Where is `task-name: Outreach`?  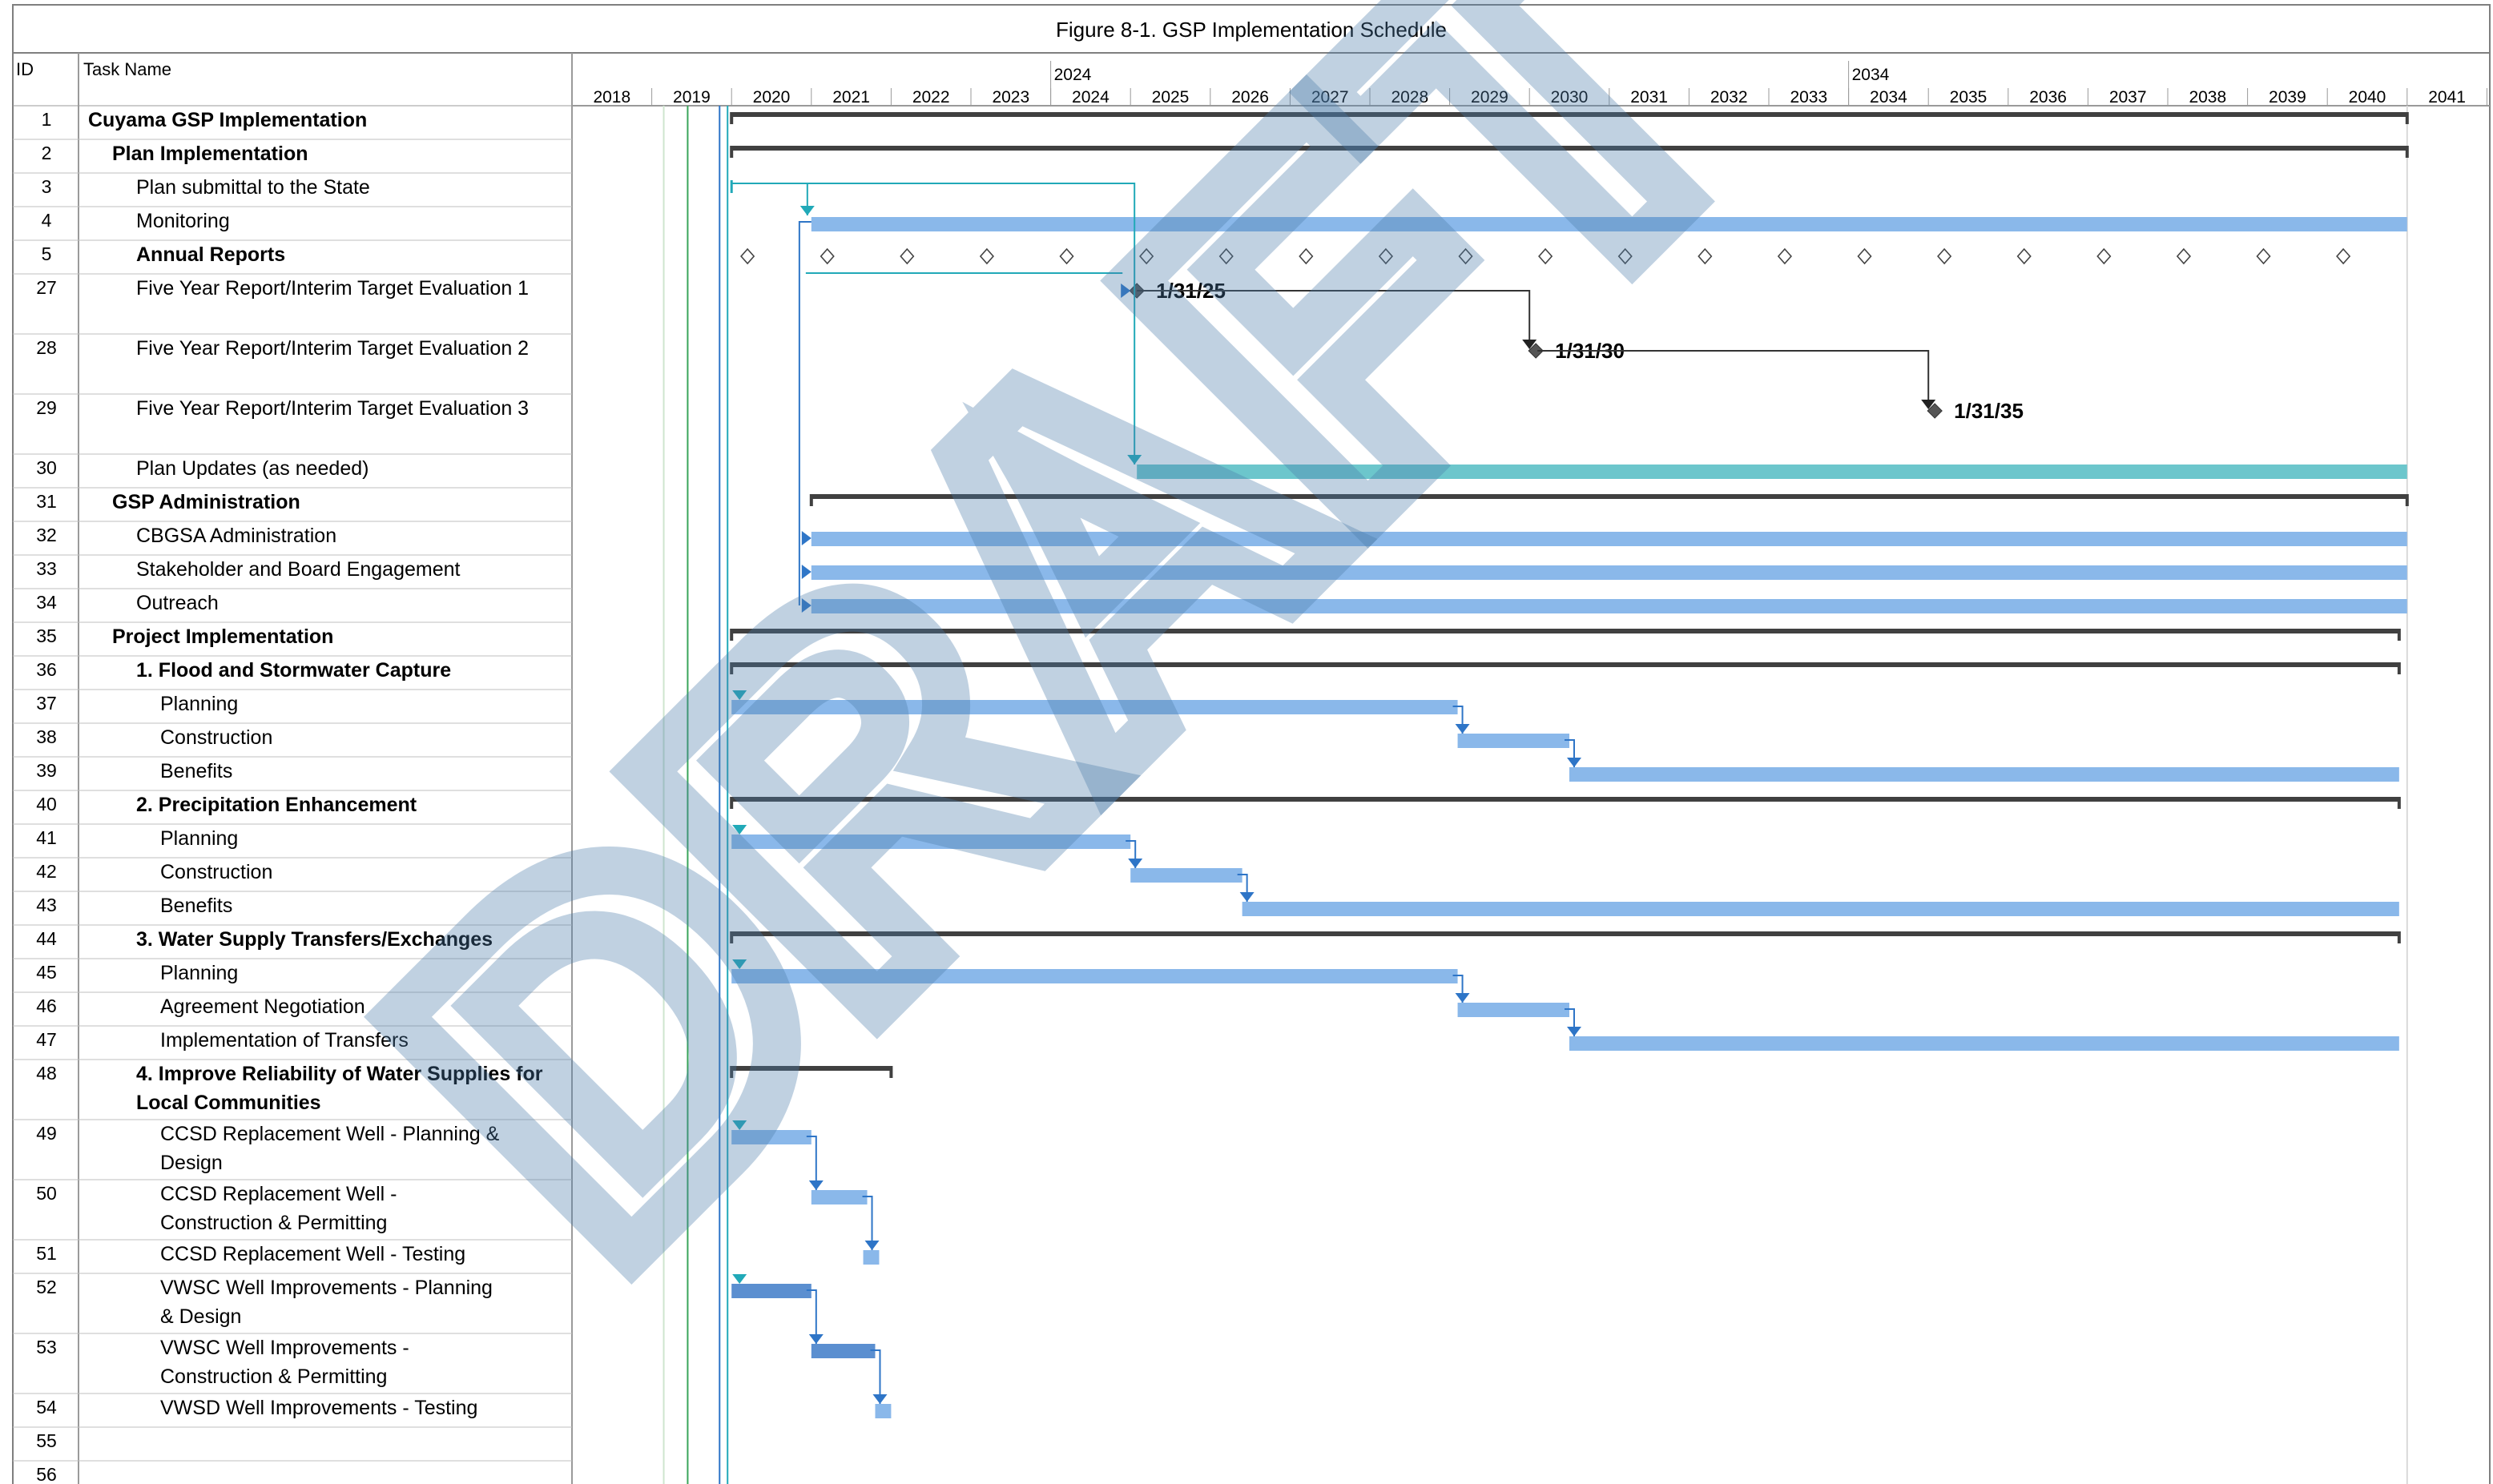
task-name: Outreach is located at coordinates (177, 603).